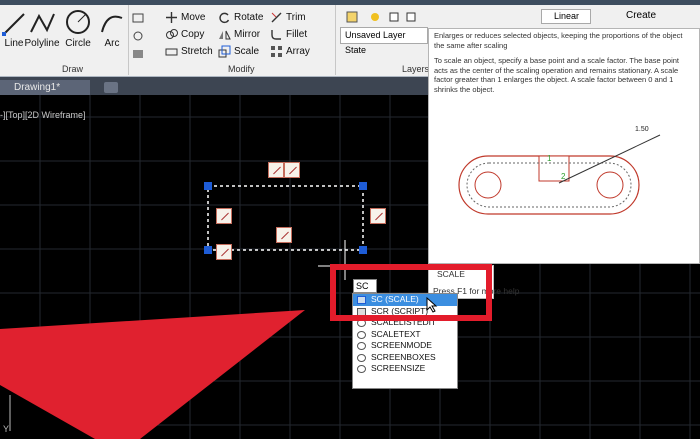 This screenshot has height=439, width=700. Describe the element at coordinates (276, 17) in the screenshot. I see `trim-icon` at that location.